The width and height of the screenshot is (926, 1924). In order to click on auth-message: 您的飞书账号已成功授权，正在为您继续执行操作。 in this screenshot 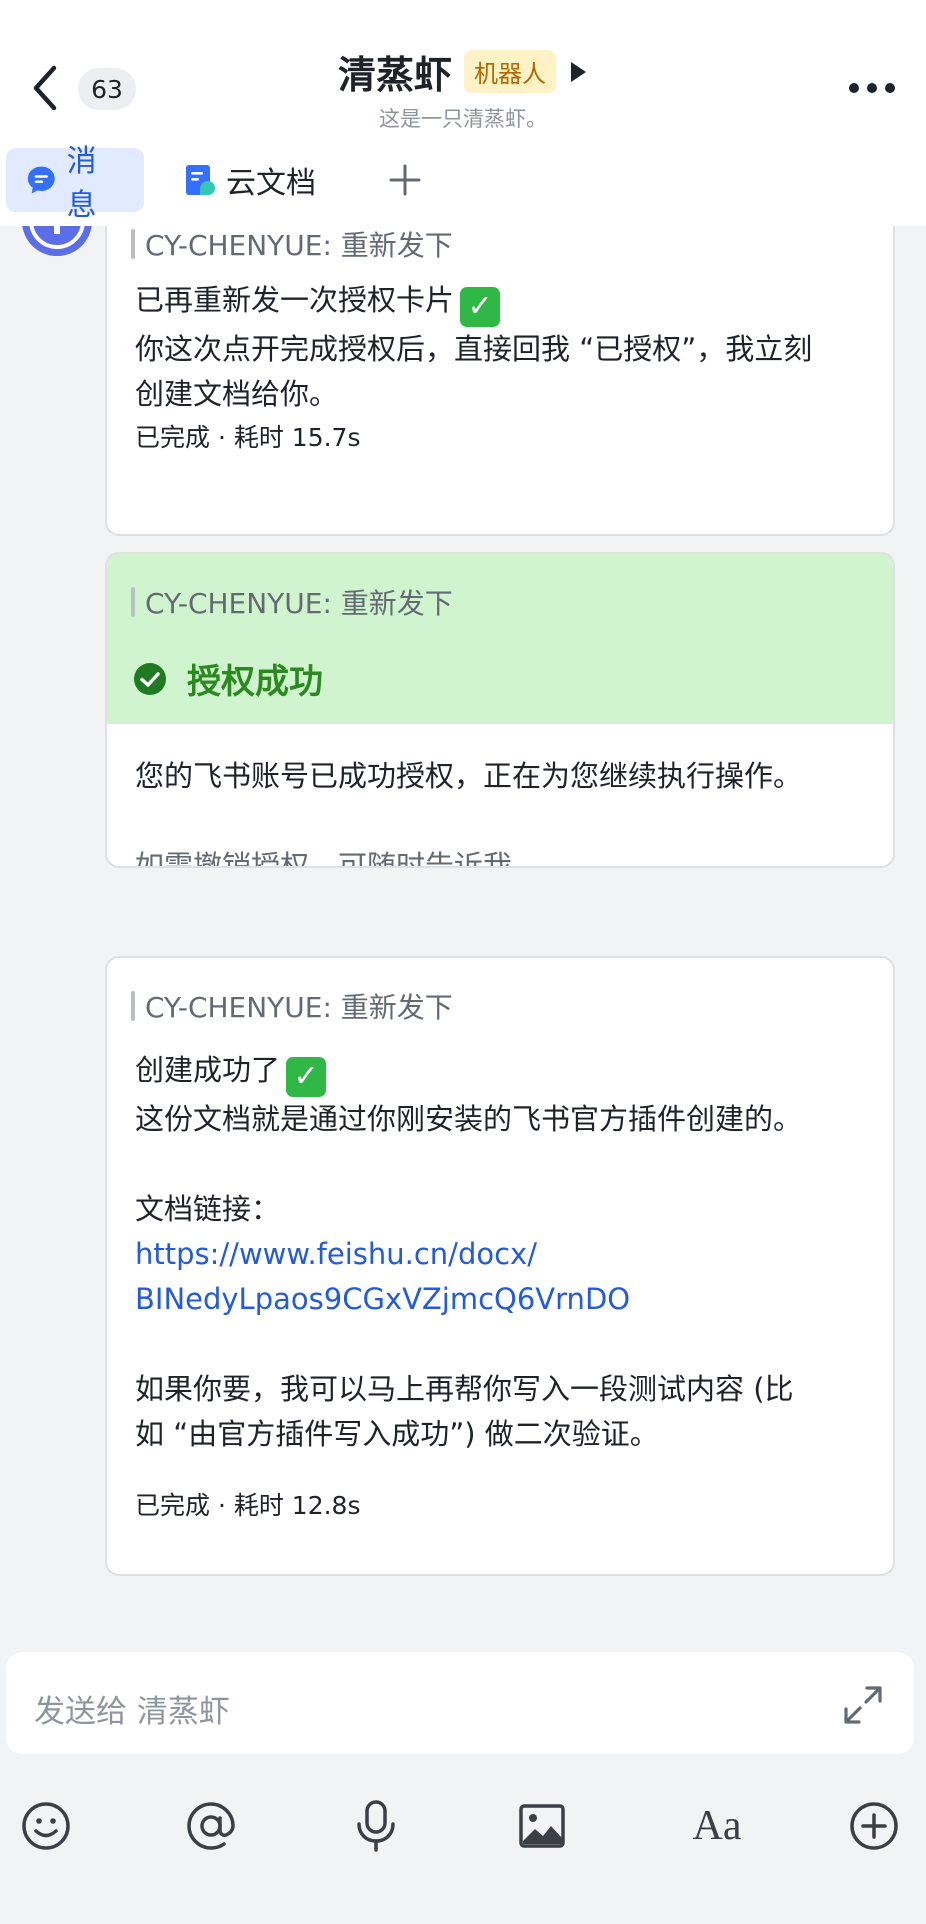, I will do `click(469, 776)`.